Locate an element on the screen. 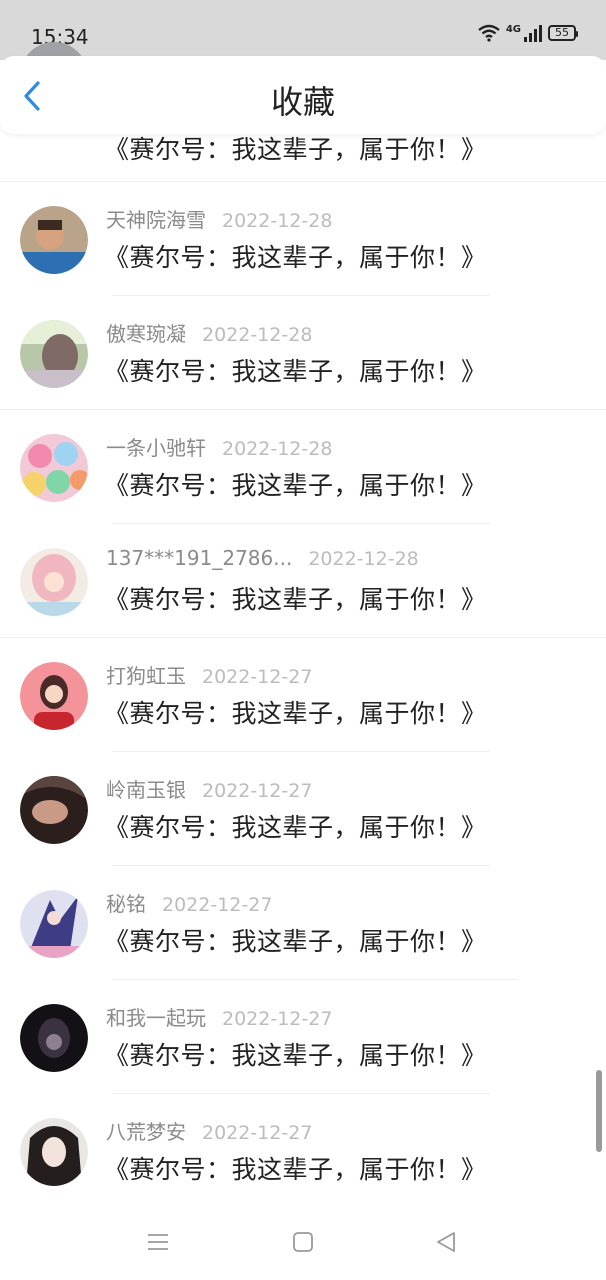 The image size is (606, 1280). status-bar: 15:34 4G 55 is located at coordinates (303, 30).